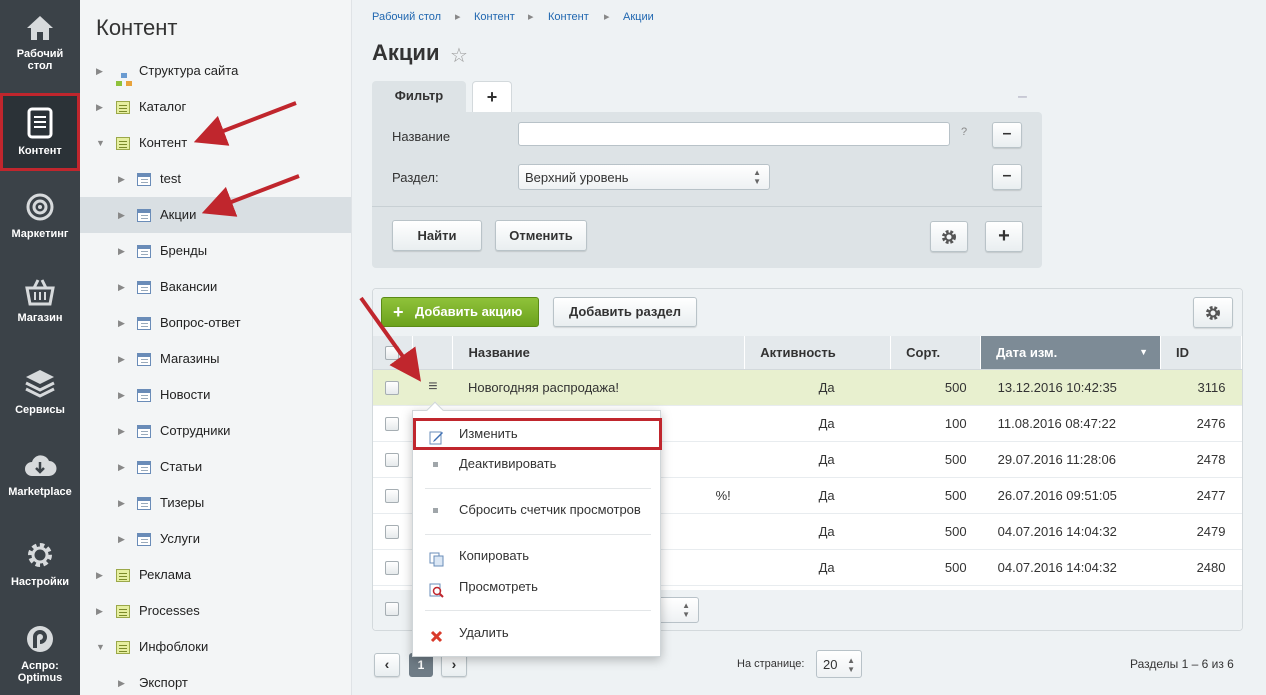 This screenshot has width=1266, height=695. I want to click on tree-item-infoblocks: ▼ Инфоблоки, so click(215, 647).